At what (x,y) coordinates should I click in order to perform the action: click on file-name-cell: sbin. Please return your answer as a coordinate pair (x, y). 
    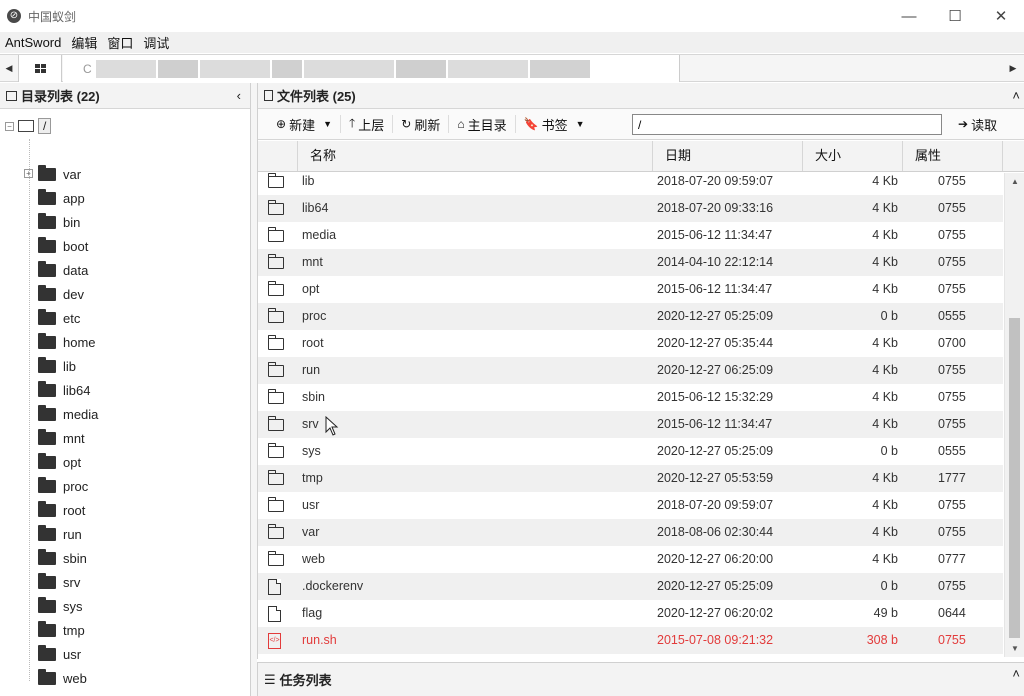
    Looking at the image, I should click on (313, 397).